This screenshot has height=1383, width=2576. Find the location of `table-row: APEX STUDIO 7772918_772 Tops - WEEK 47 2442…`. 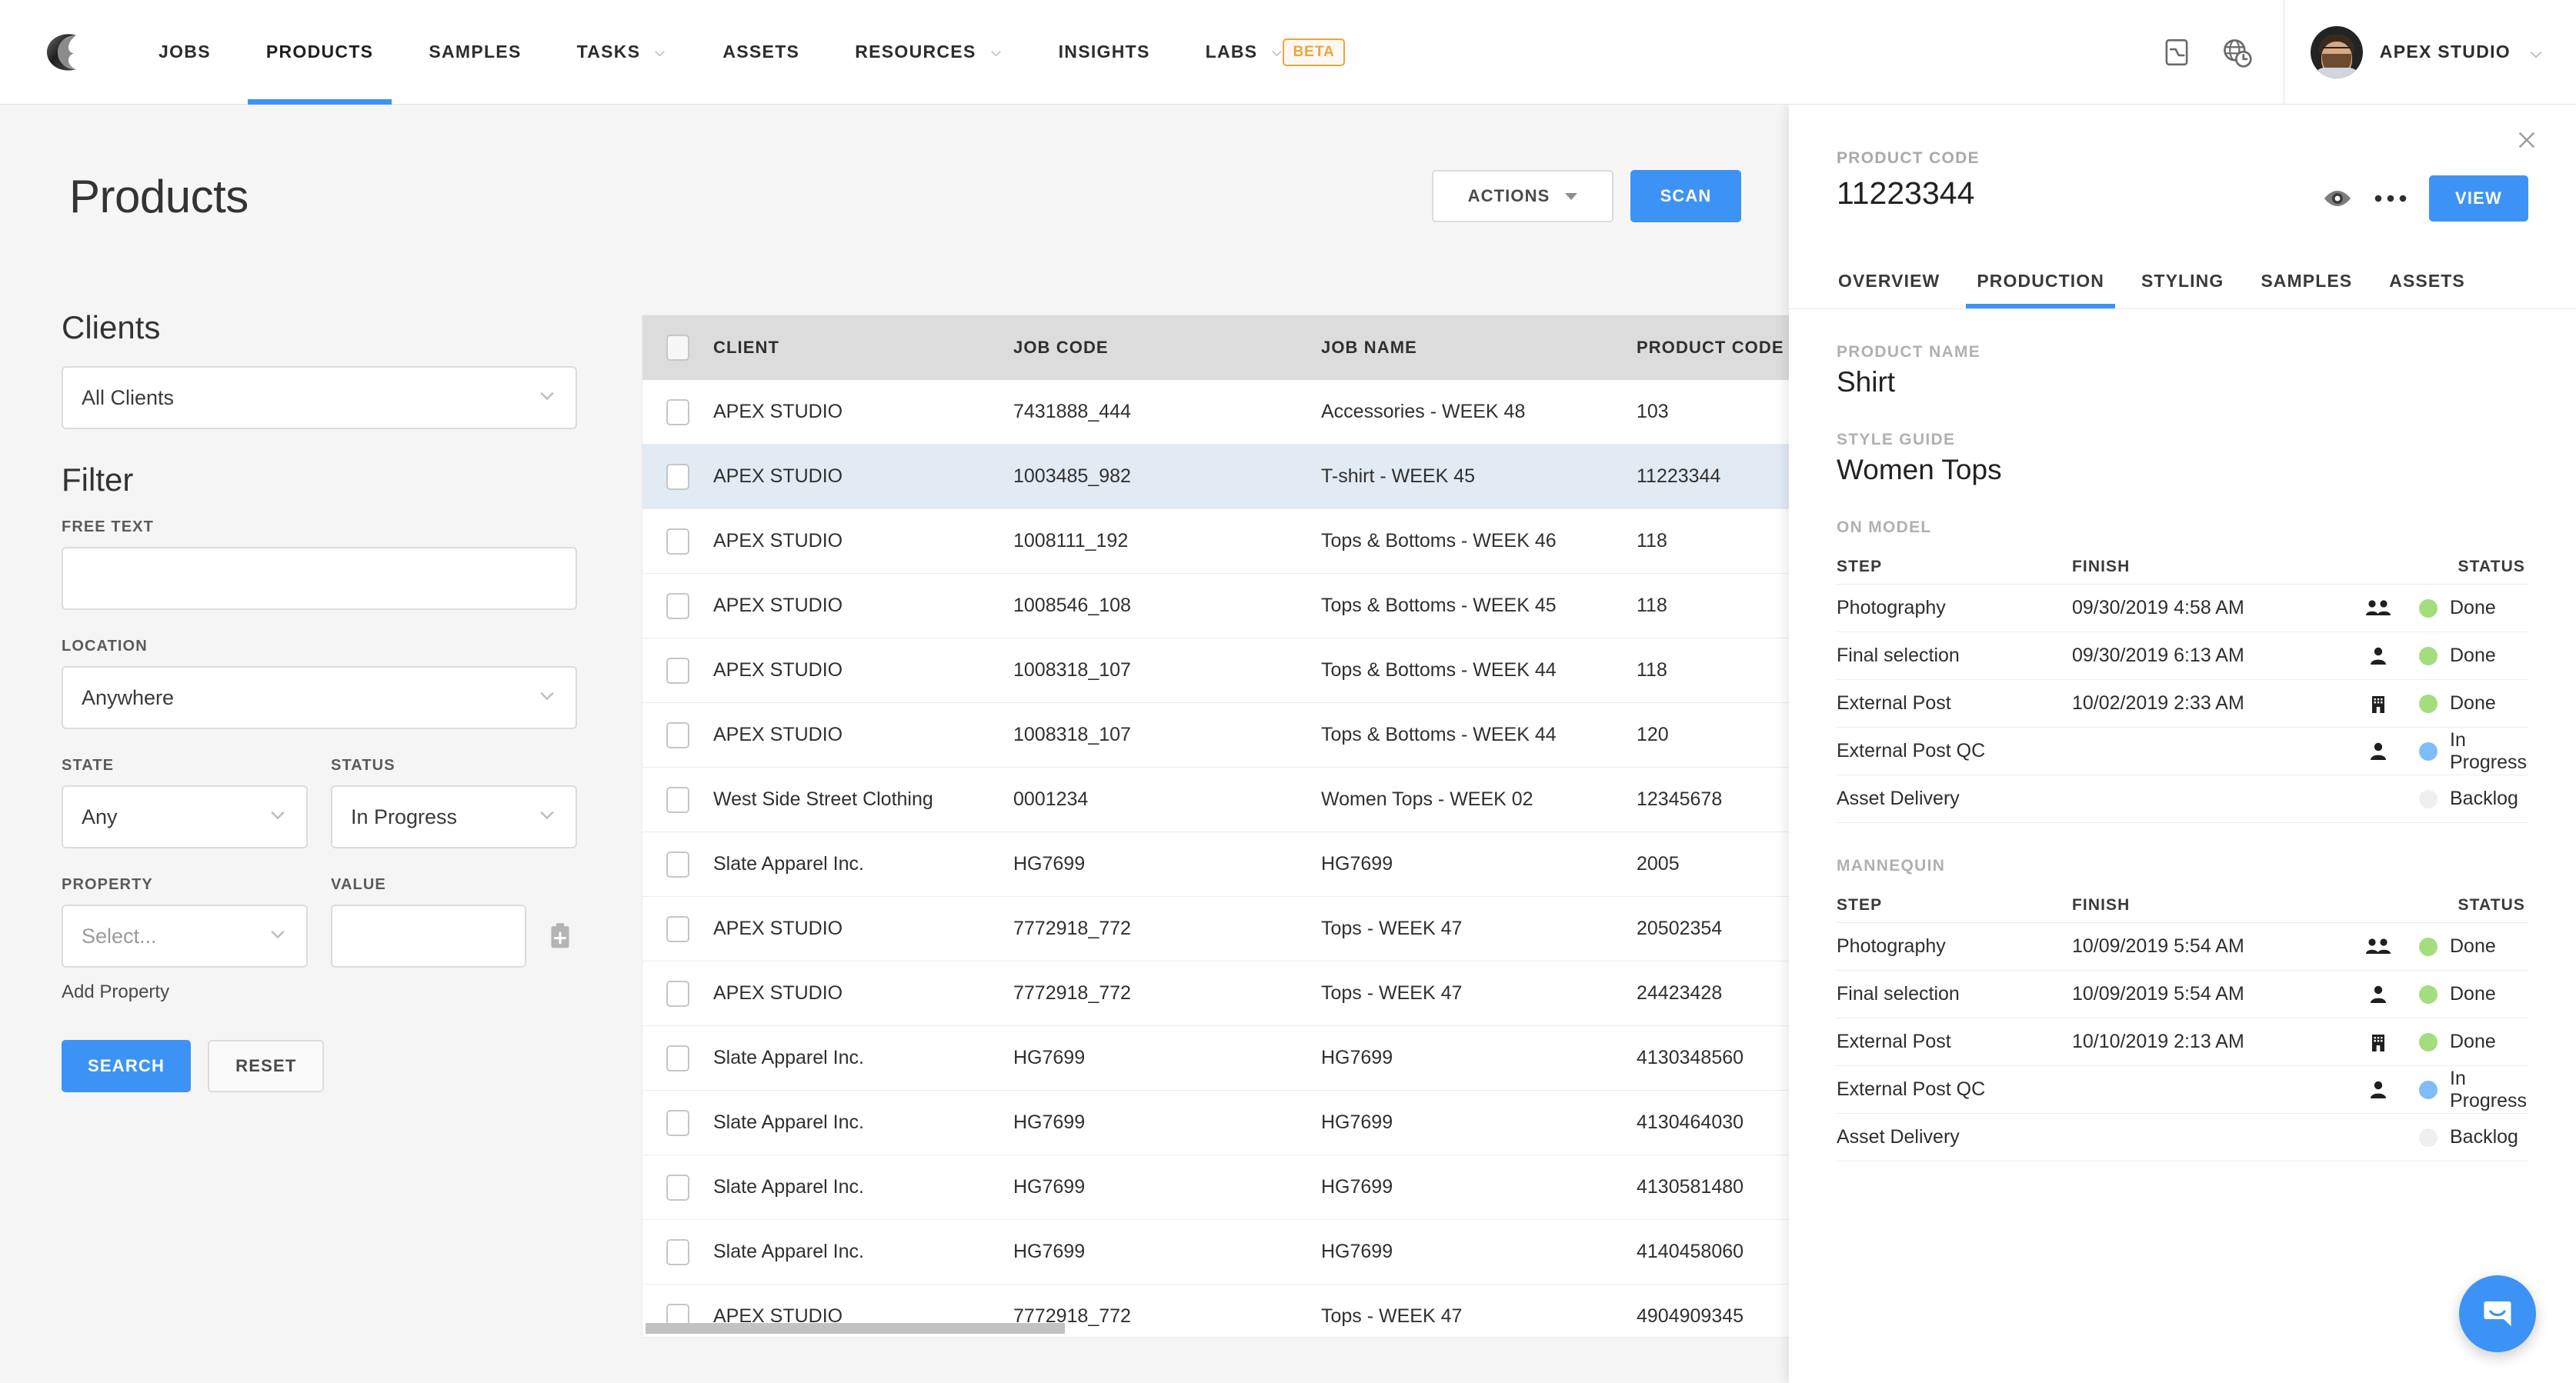

table-row: APEX STUDIO 7772918_772 Tops - WEEK 47 2442… is located at coordinates (1215, 993).